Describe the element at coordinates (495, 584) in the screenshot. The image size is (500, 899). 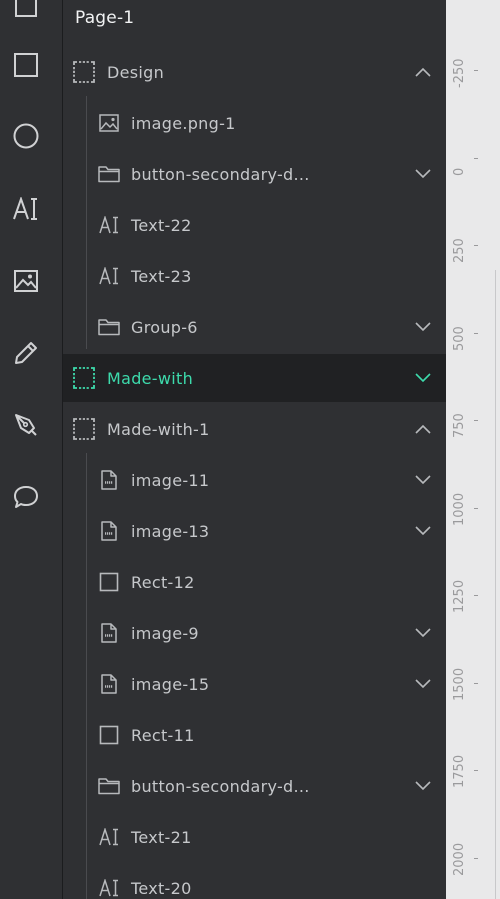
I see `ruler-divider` at that location.